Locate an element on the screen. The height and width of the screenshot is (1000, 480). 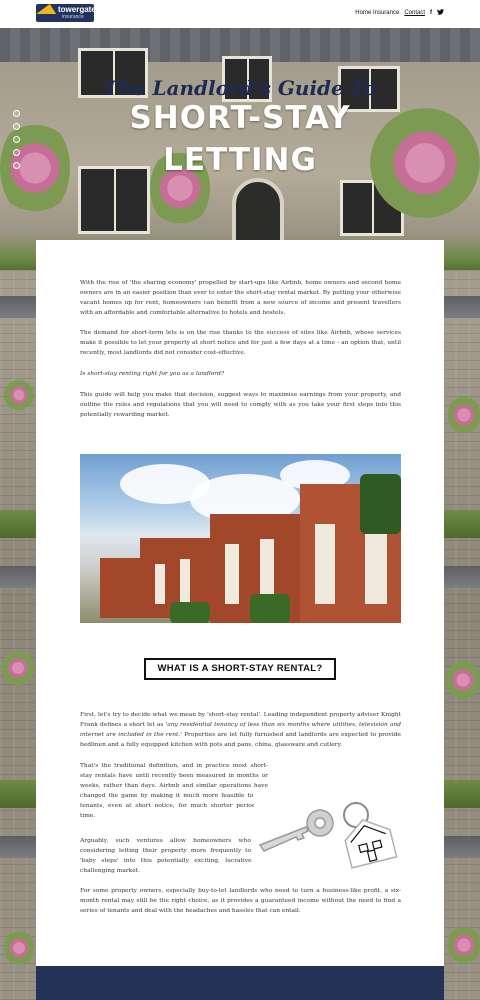
nav-home-insurance-link: Home Insurance is located at coordinates (377, 13).